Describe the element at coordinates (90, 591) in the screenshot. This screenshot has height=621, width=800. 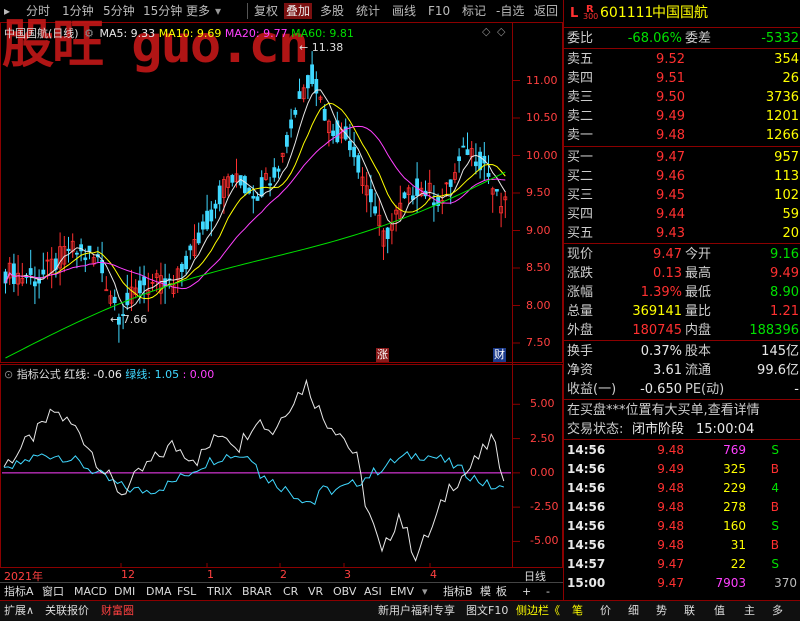
I see `tab-macd: MACD` at that location.